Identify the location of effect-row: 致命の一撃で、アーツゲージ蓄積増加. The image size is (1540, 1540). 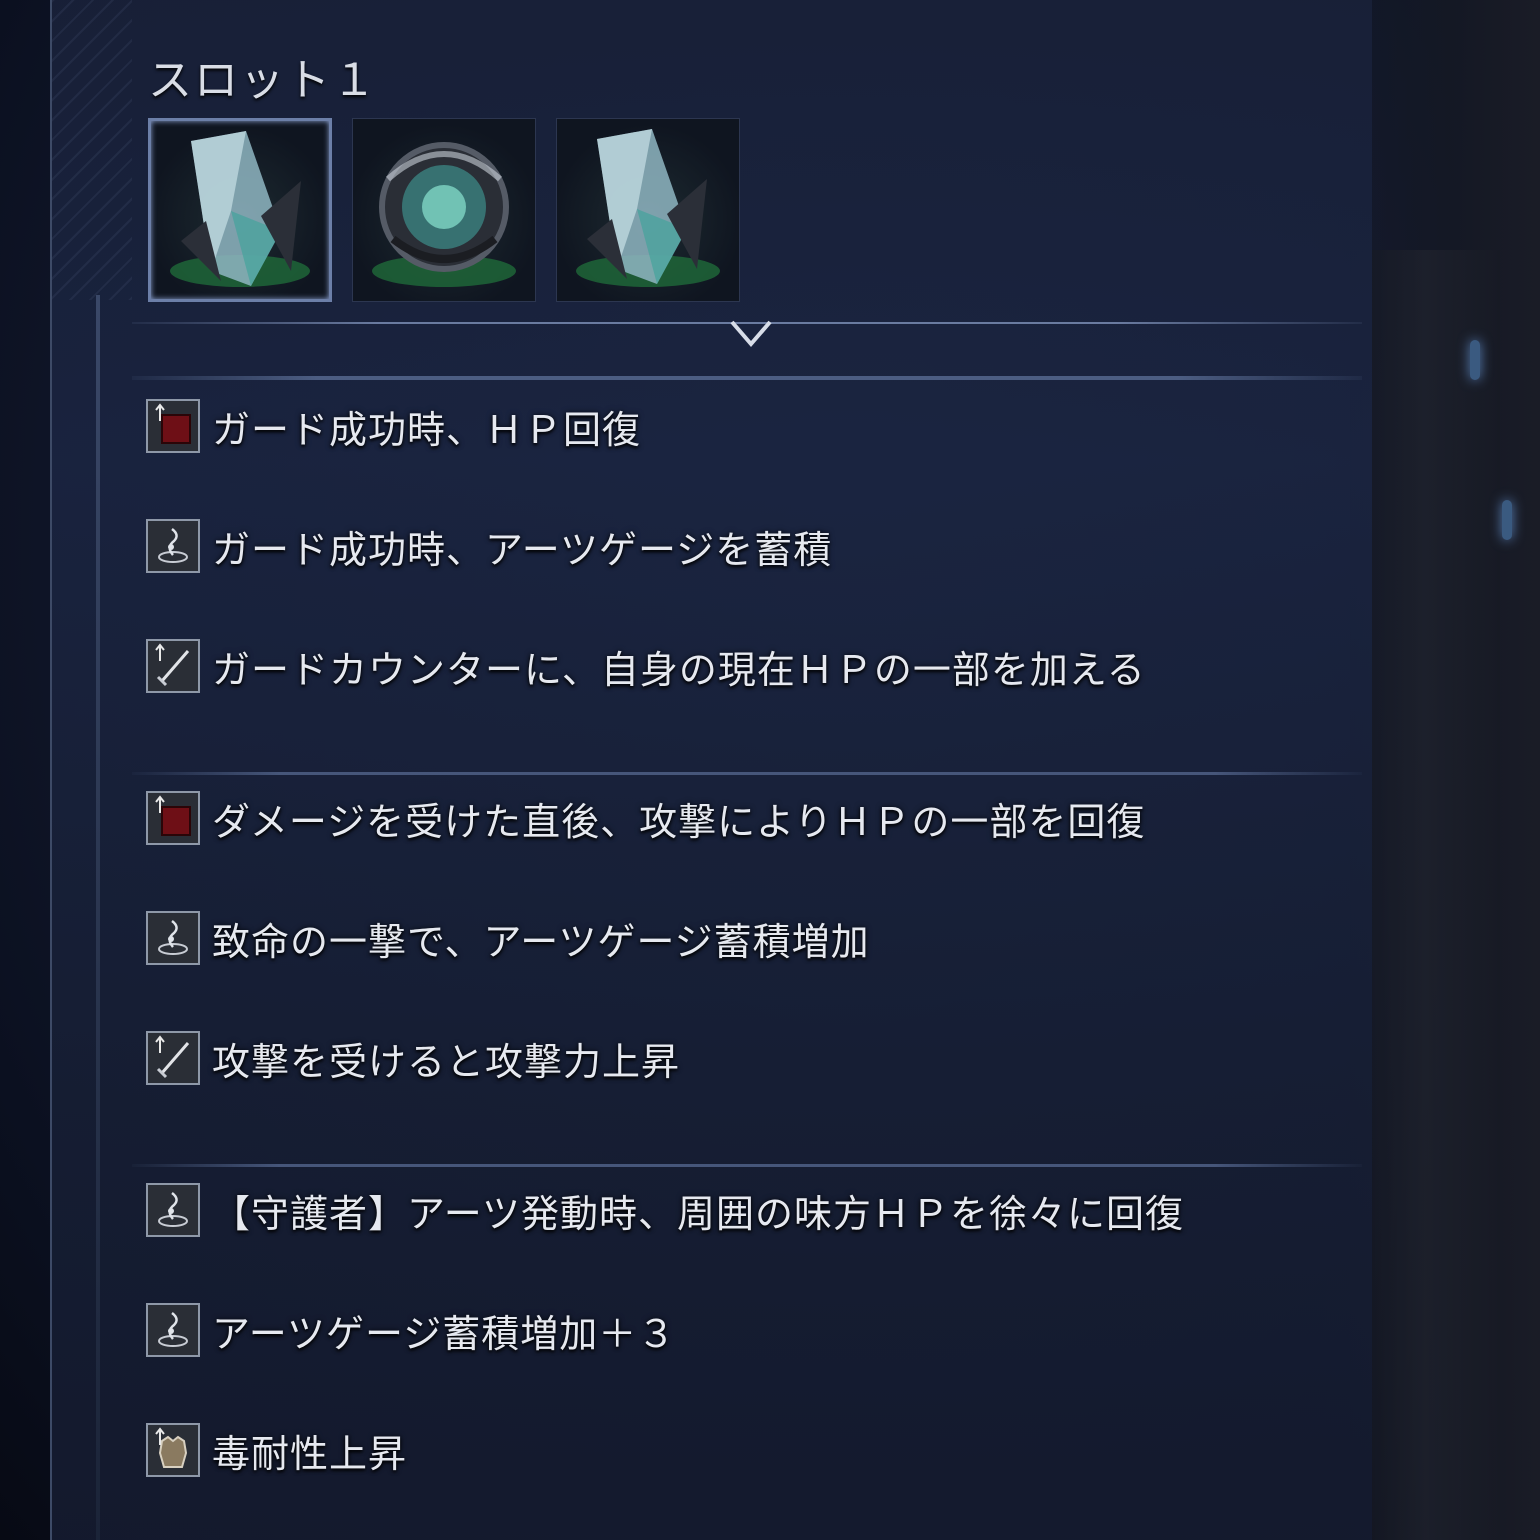
(508, 938).